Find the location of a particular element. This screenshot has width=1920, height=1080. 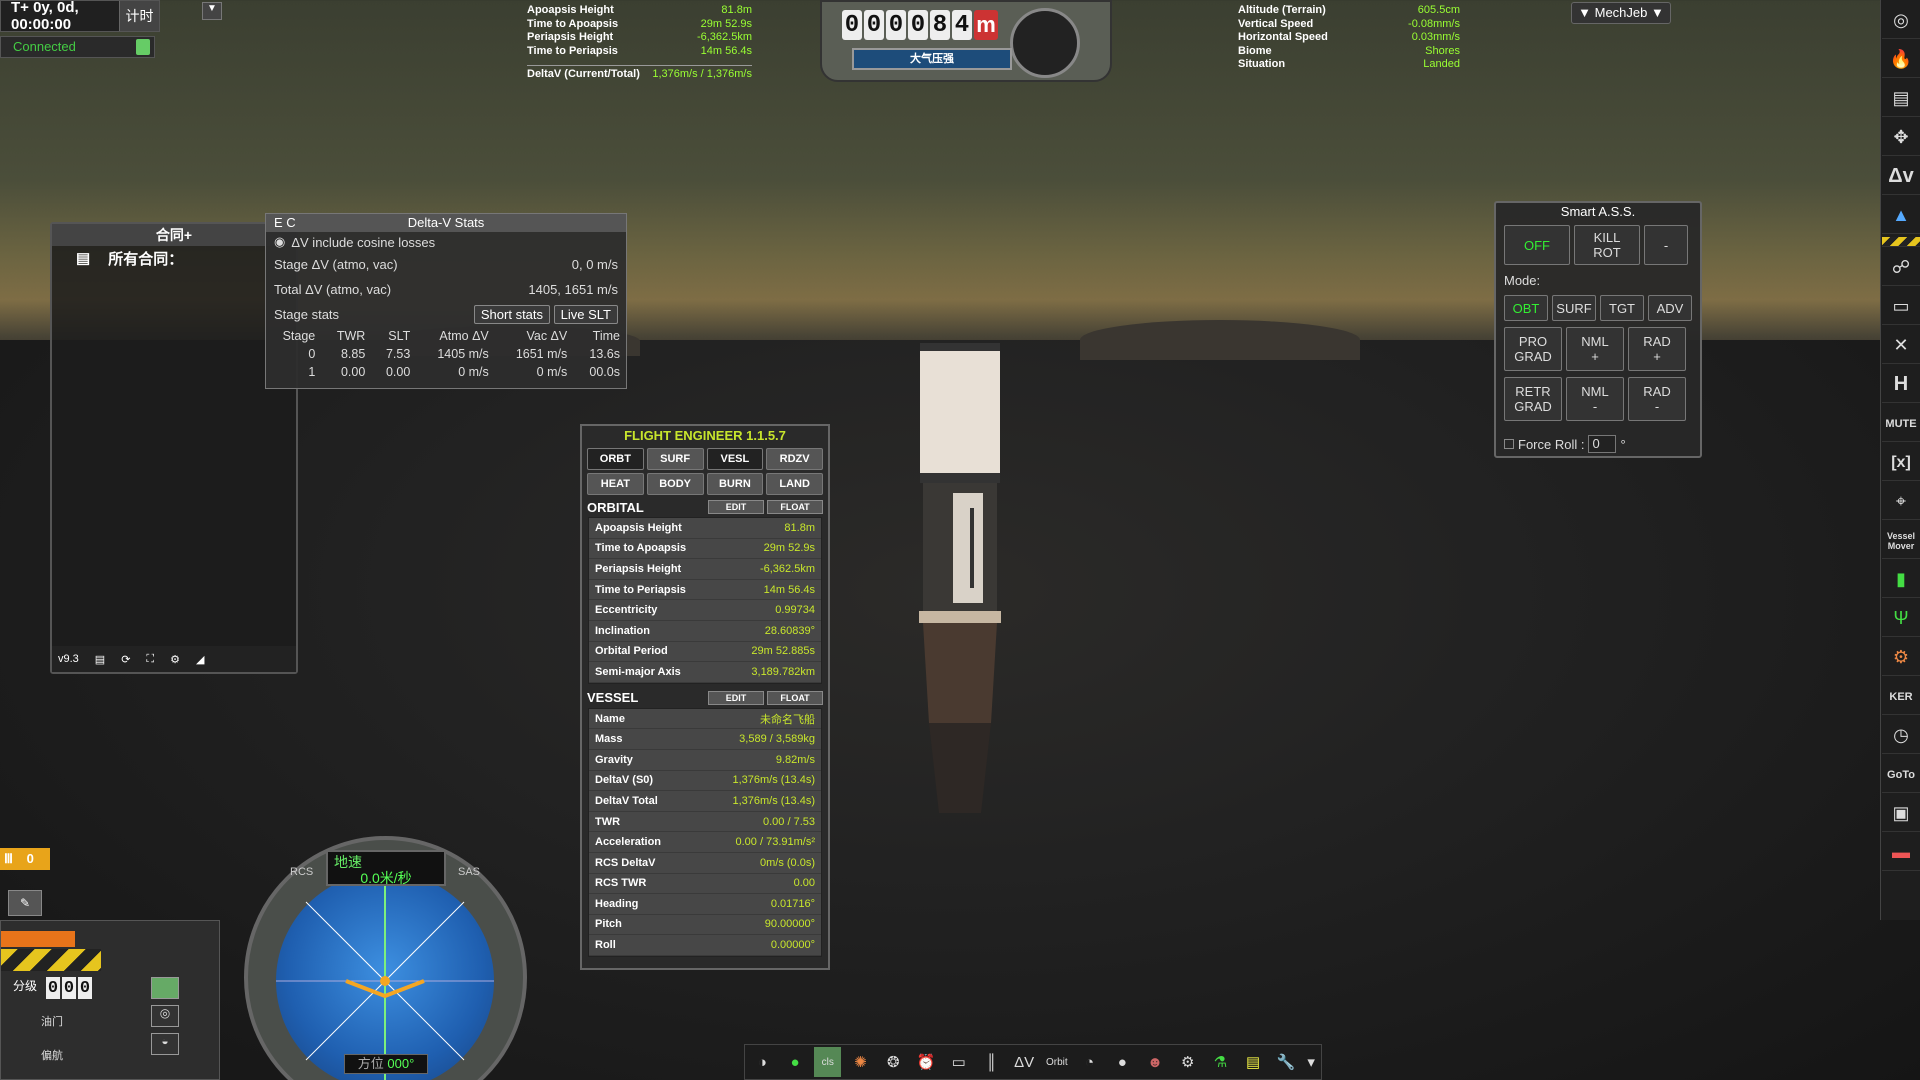

rcs-label: RCS is located at coordinates (301, 872).